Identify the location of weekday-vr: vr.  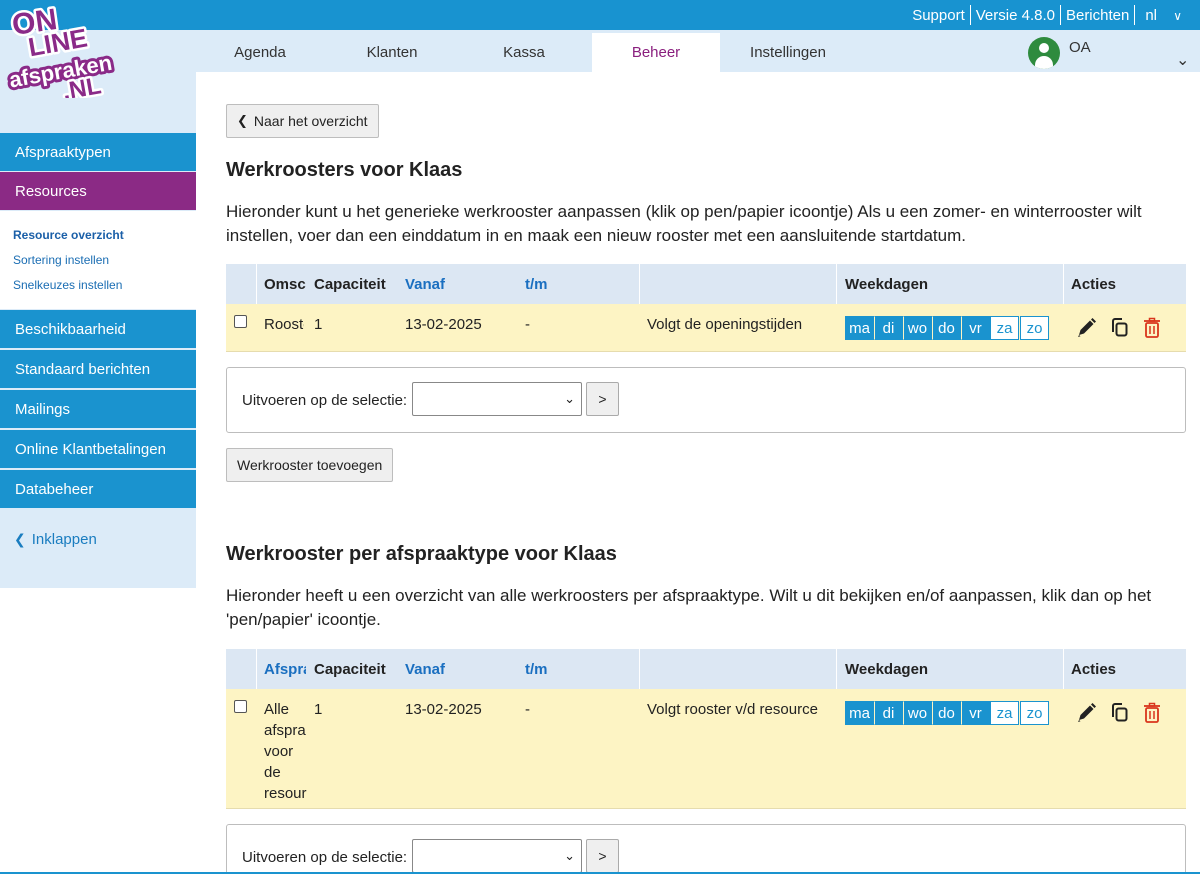
(975, 713).